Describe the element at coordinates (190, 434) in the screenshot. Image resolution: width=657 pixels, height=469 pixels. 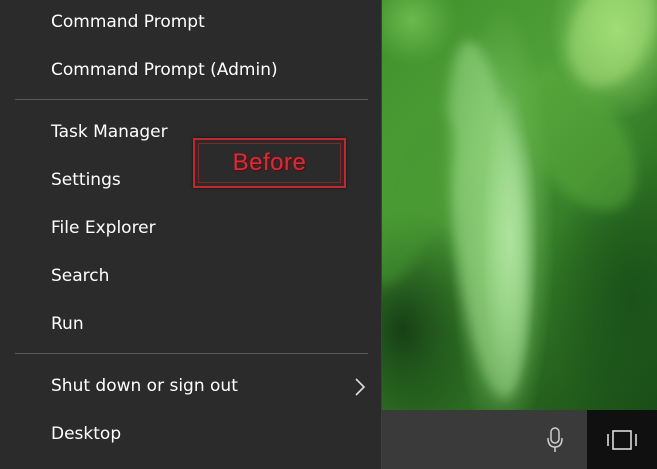
I see `menu-item-desktop: Desktop` at that location.